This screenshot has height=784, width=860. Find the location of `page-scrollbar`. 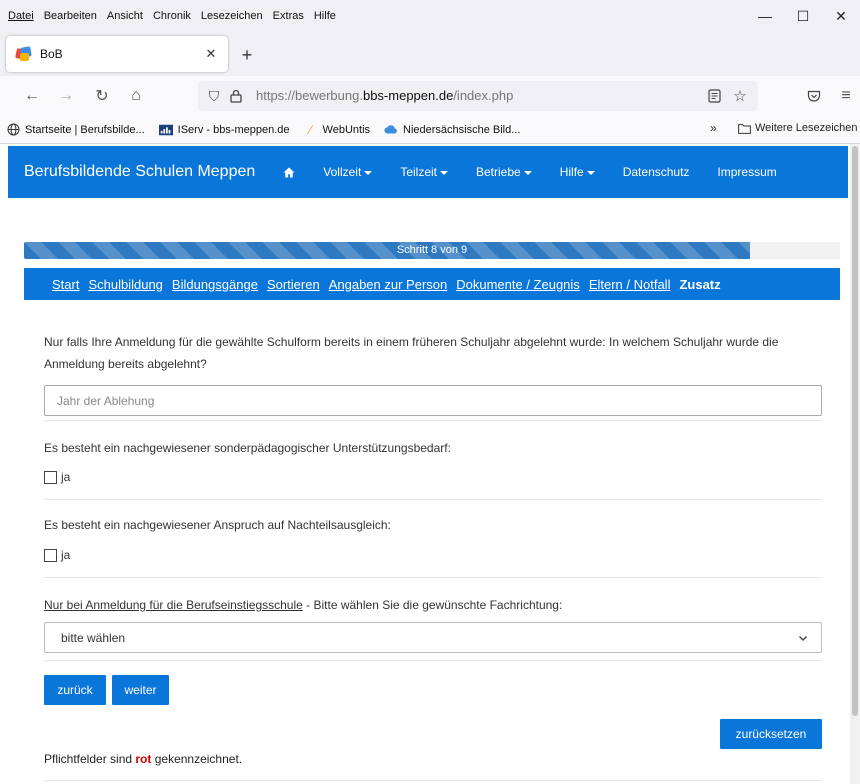

page-scrollbar is located at coordinates (855, 464).